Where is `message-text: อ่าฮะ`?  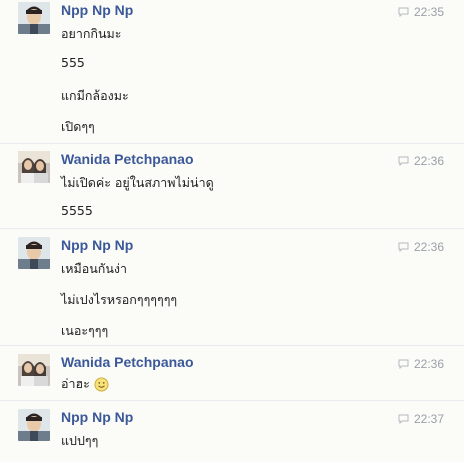 message-text: อ่าฮะ is located at coordinates (85, 384).